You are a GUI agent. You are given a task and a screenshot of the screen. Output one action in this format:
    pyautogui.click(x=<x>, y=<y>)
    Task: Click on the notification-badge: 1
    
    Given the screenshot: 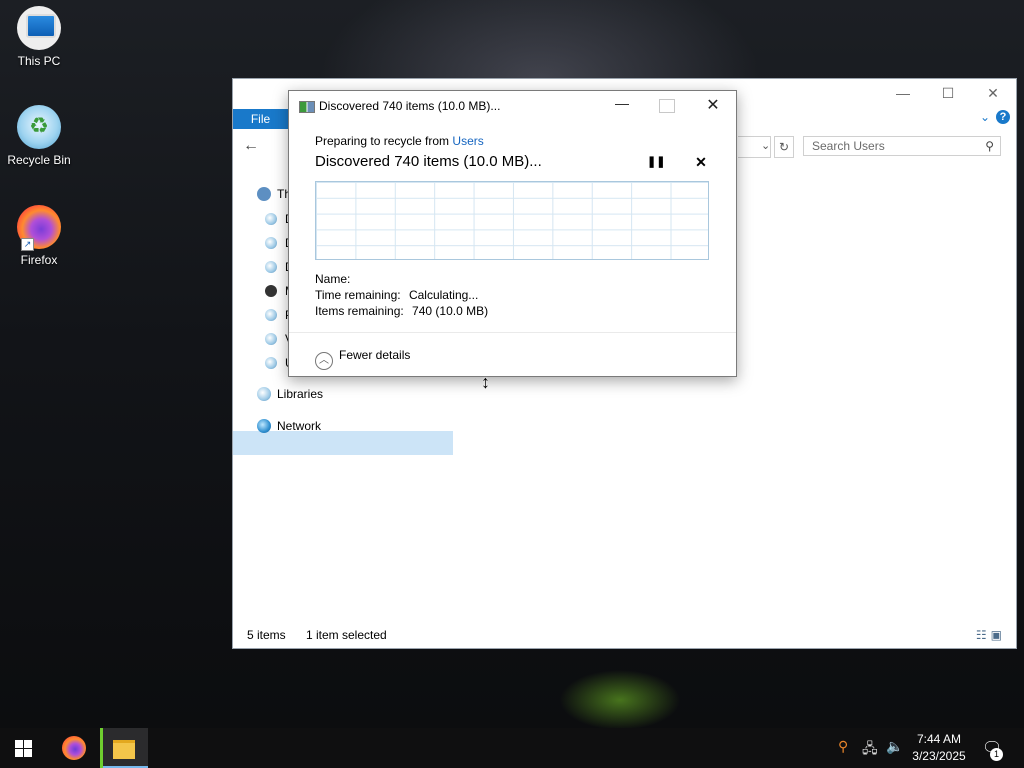 What is the action you would take?
    pyautogui.click(x=996, y=754)
    